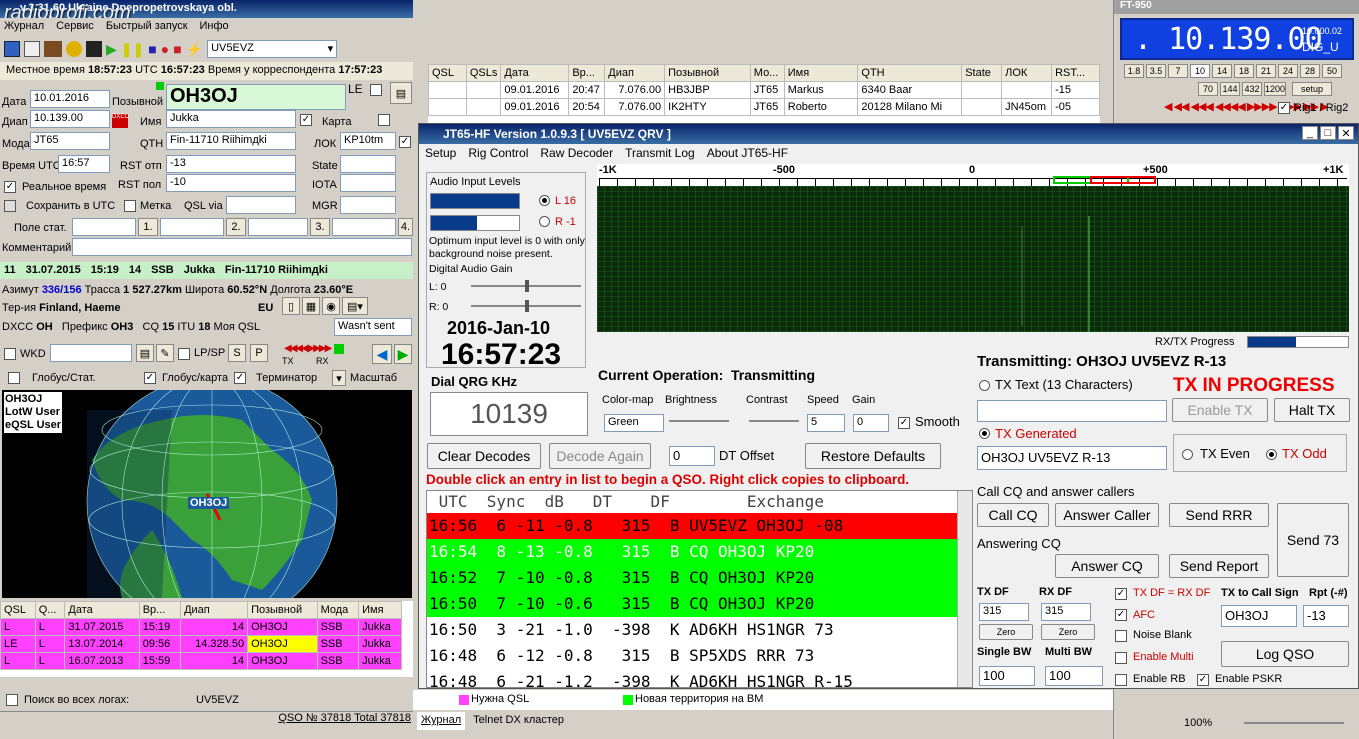 This screenshot has width=1359, height=739. What do you see at coordinates (1208, 89) in the screenshot?
I see `band-70: 70` at bounding box center [1208, 89].